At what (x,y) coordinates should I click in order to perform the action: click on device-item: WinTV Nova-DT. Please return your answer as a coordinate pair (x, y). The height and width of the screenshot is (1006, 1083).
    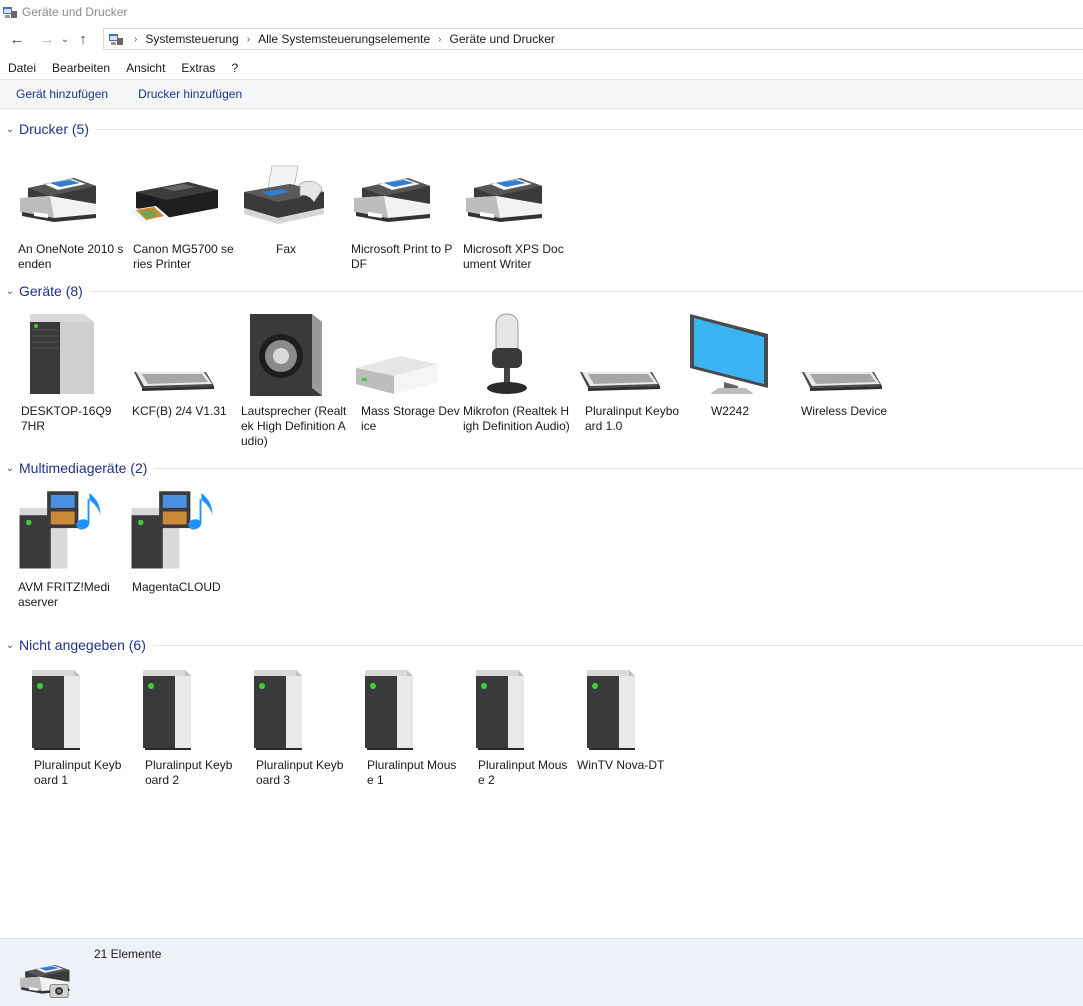
    Looking at the image, I should click on (624, 718).